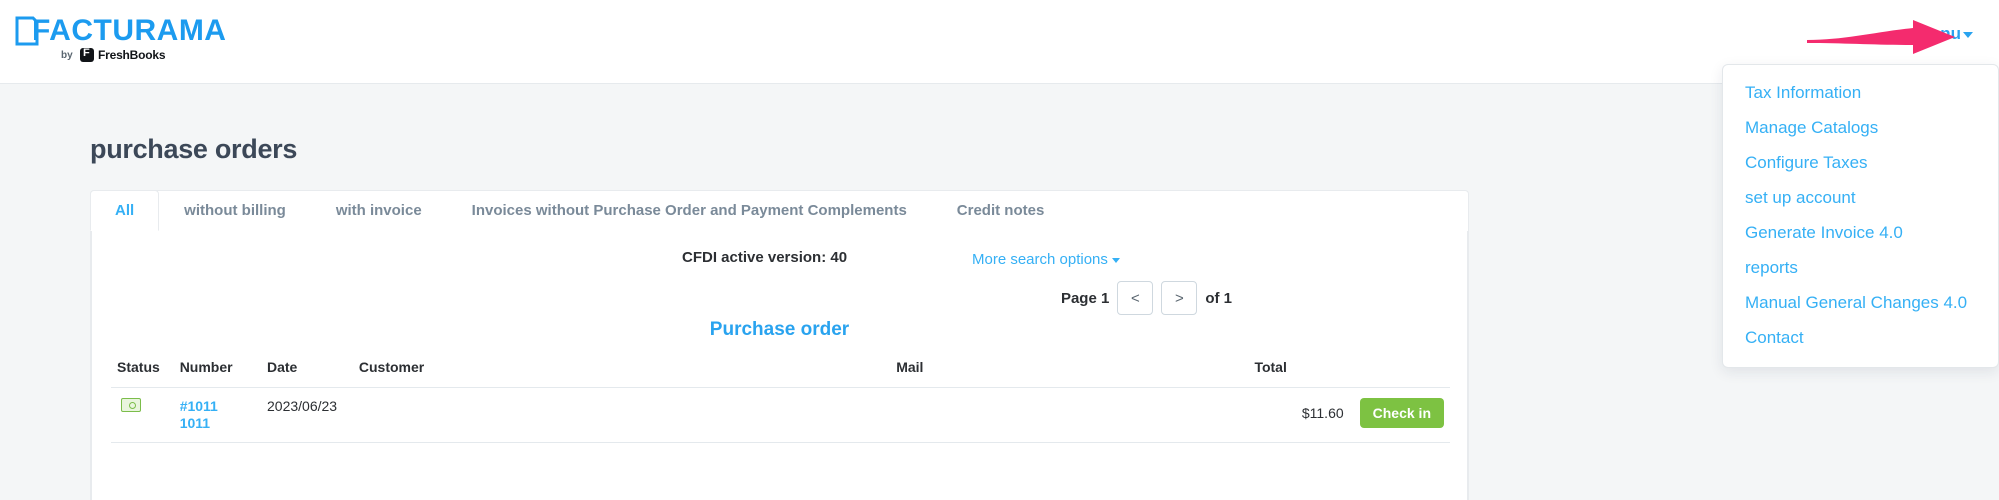 Image resolution: width=1999 pixels, height=500 pixels. Describe the element at coordinates (1860, 267) in the screenshot. I see `menu-item-reports: reports` at that location.